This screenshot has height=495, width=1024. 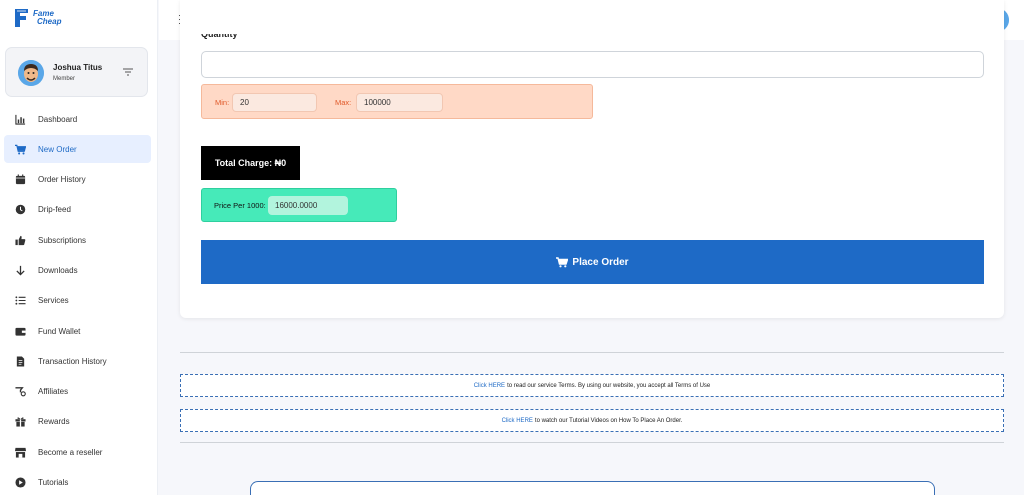 I want to click on sidebar-item-services: Services, so click(x=77, y=301).